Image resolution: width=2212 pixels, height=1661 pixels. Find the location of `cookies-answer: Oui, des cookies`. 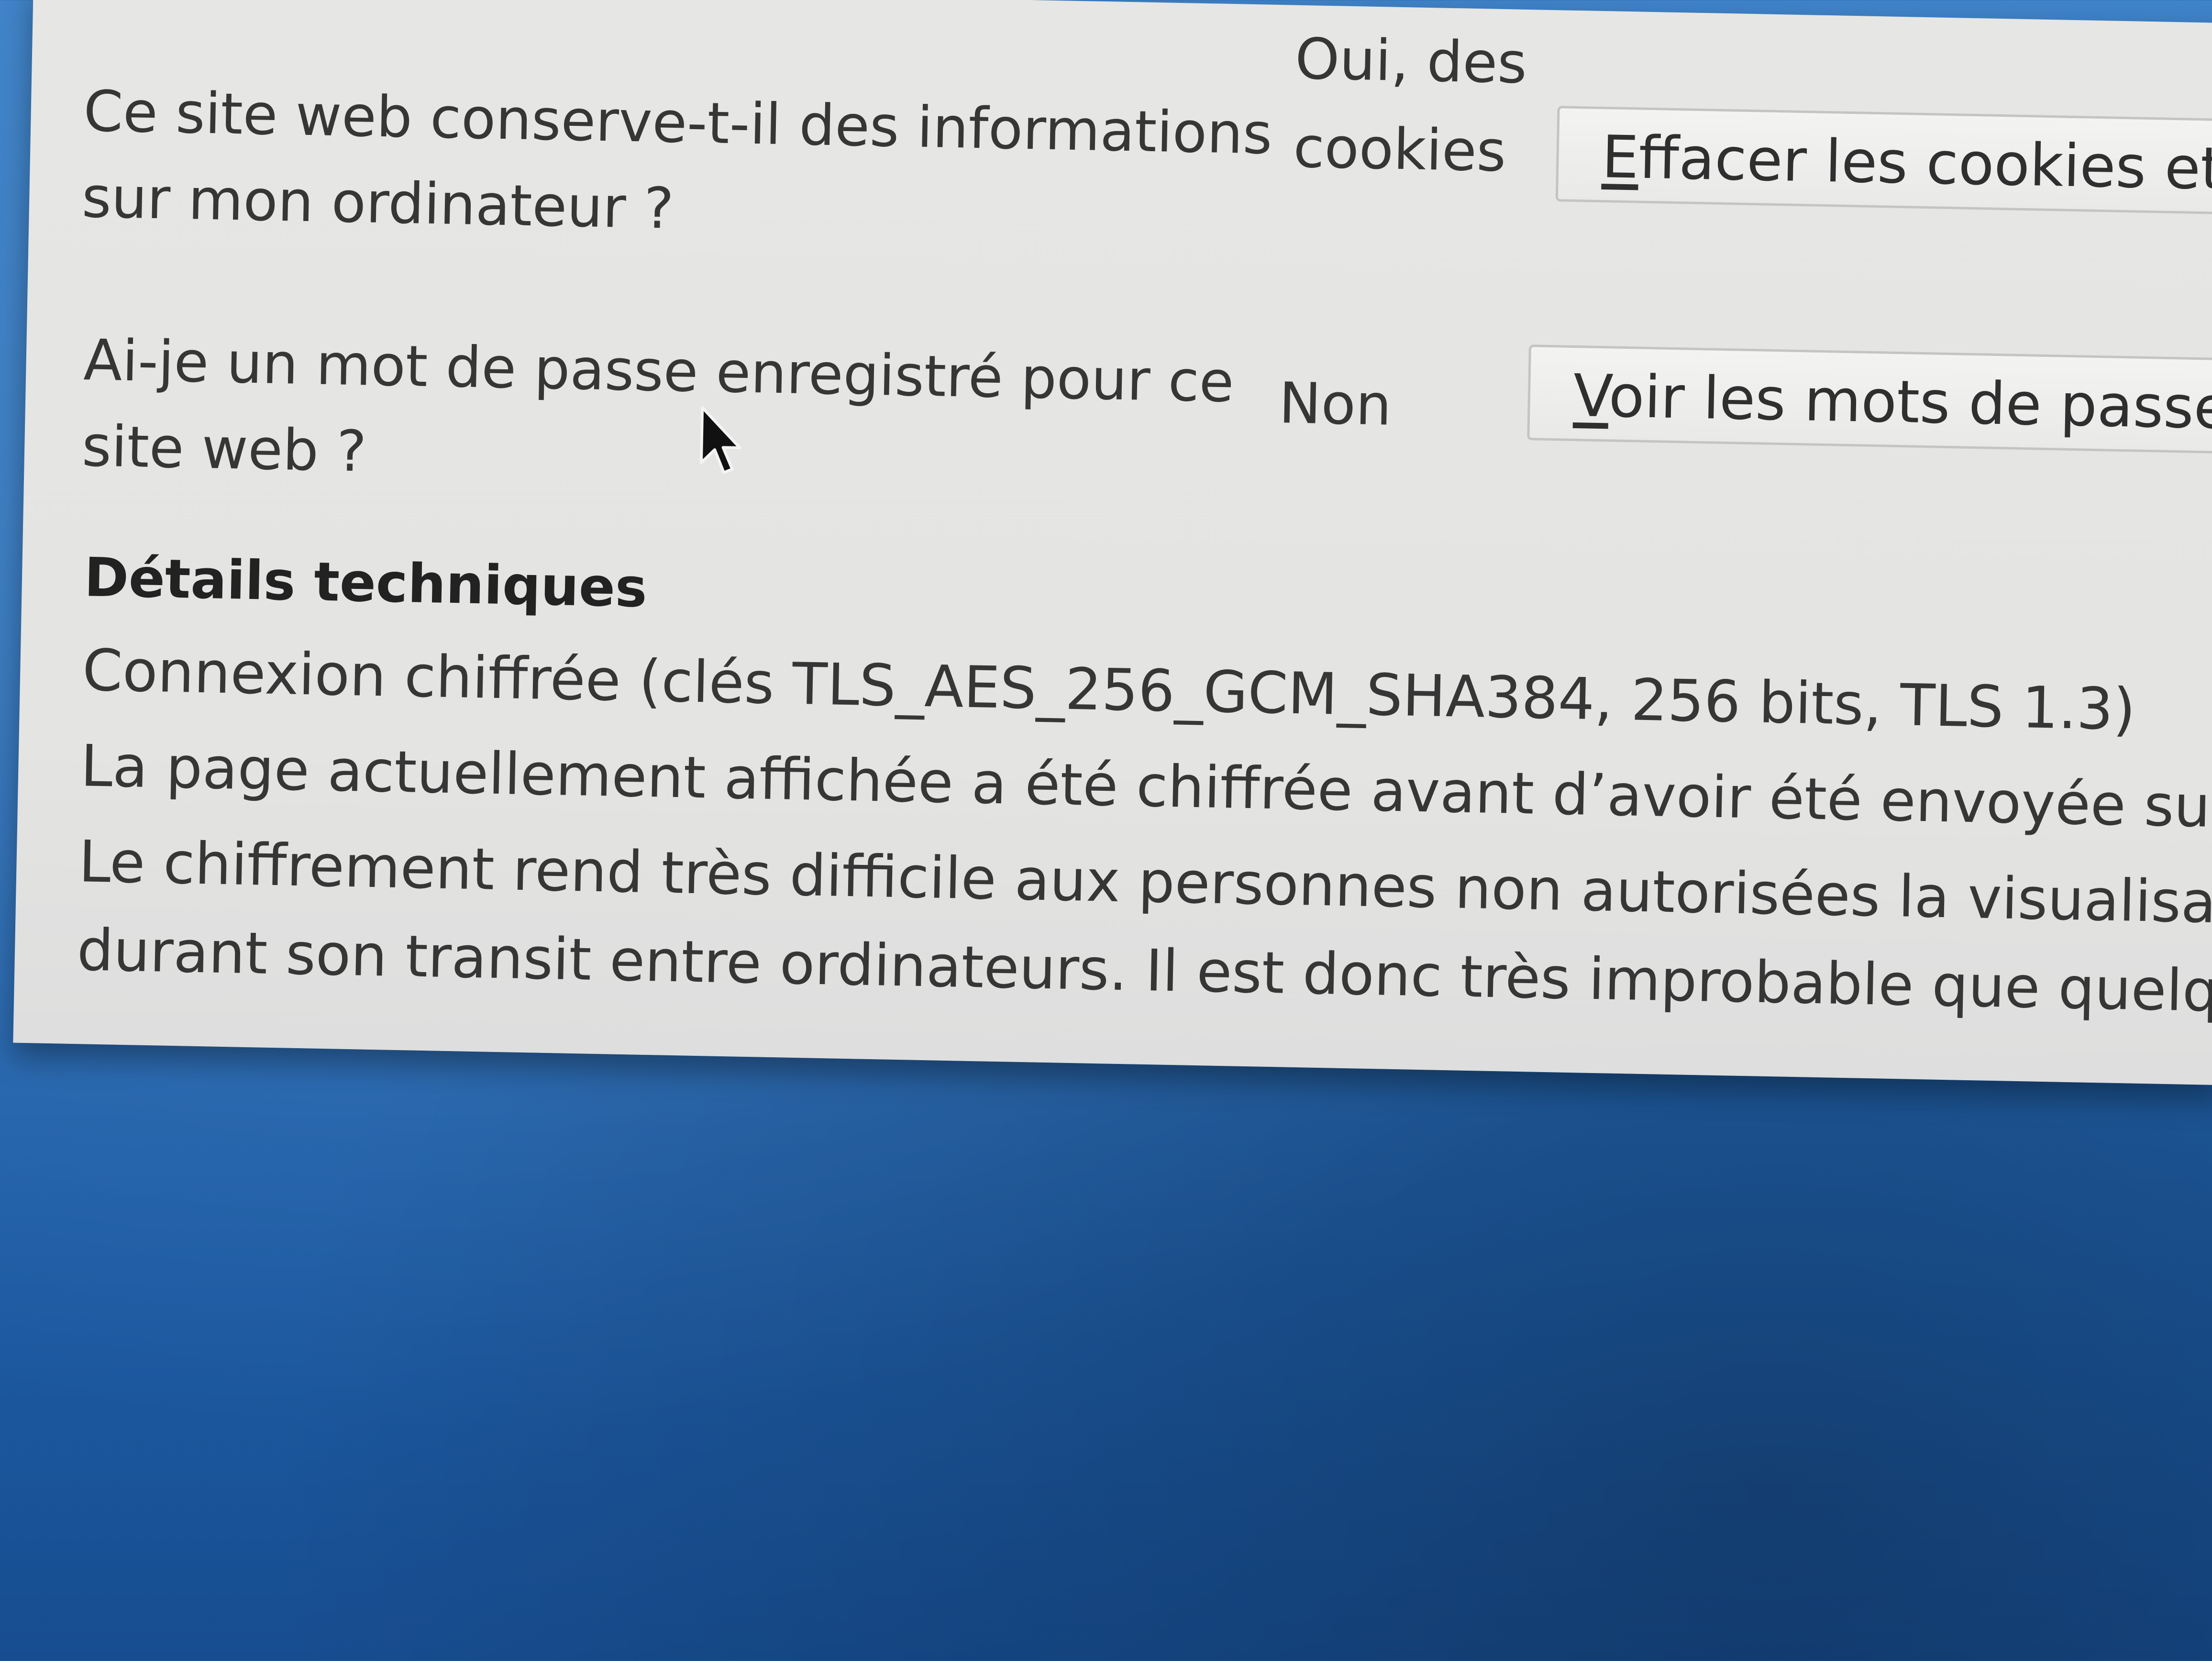

cookies-answer: Oui, des cookies is located at coordinates (1410, 105).